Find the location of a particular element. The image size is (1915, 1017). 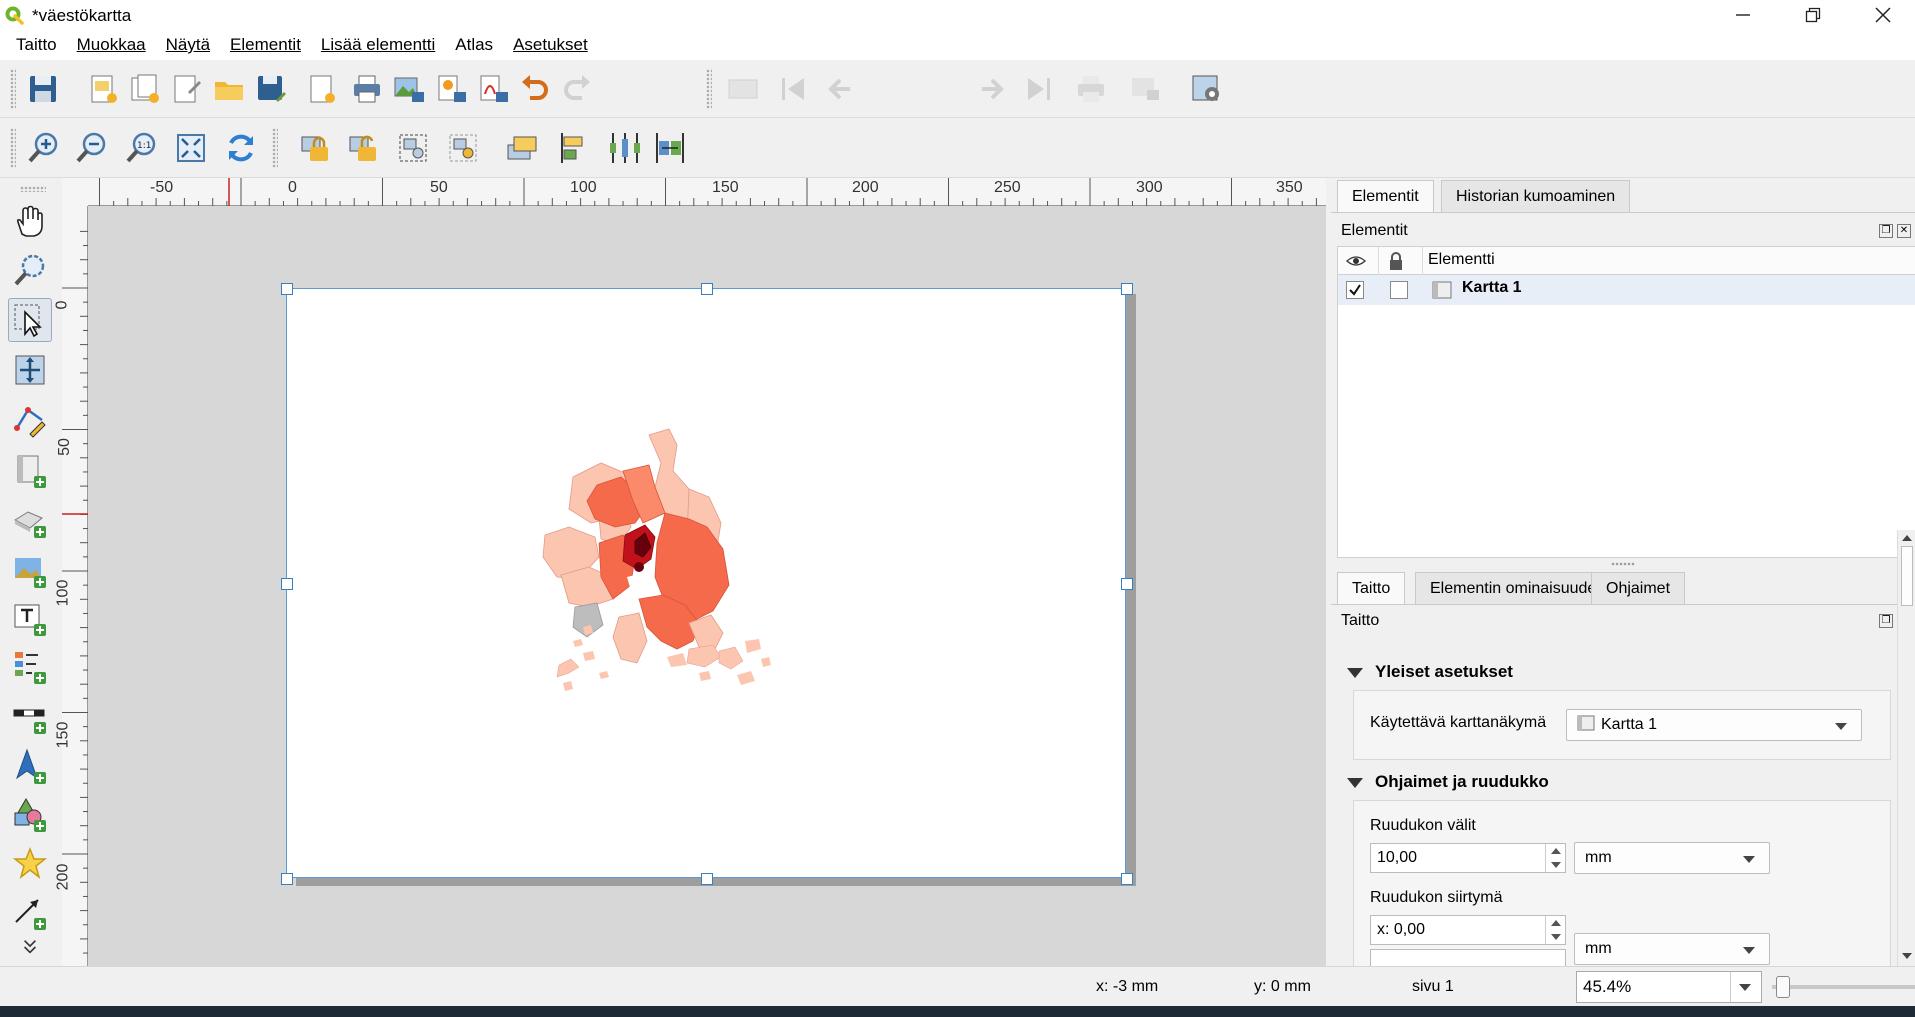

visibility-checkbox is located at coordinates (1355, 290).